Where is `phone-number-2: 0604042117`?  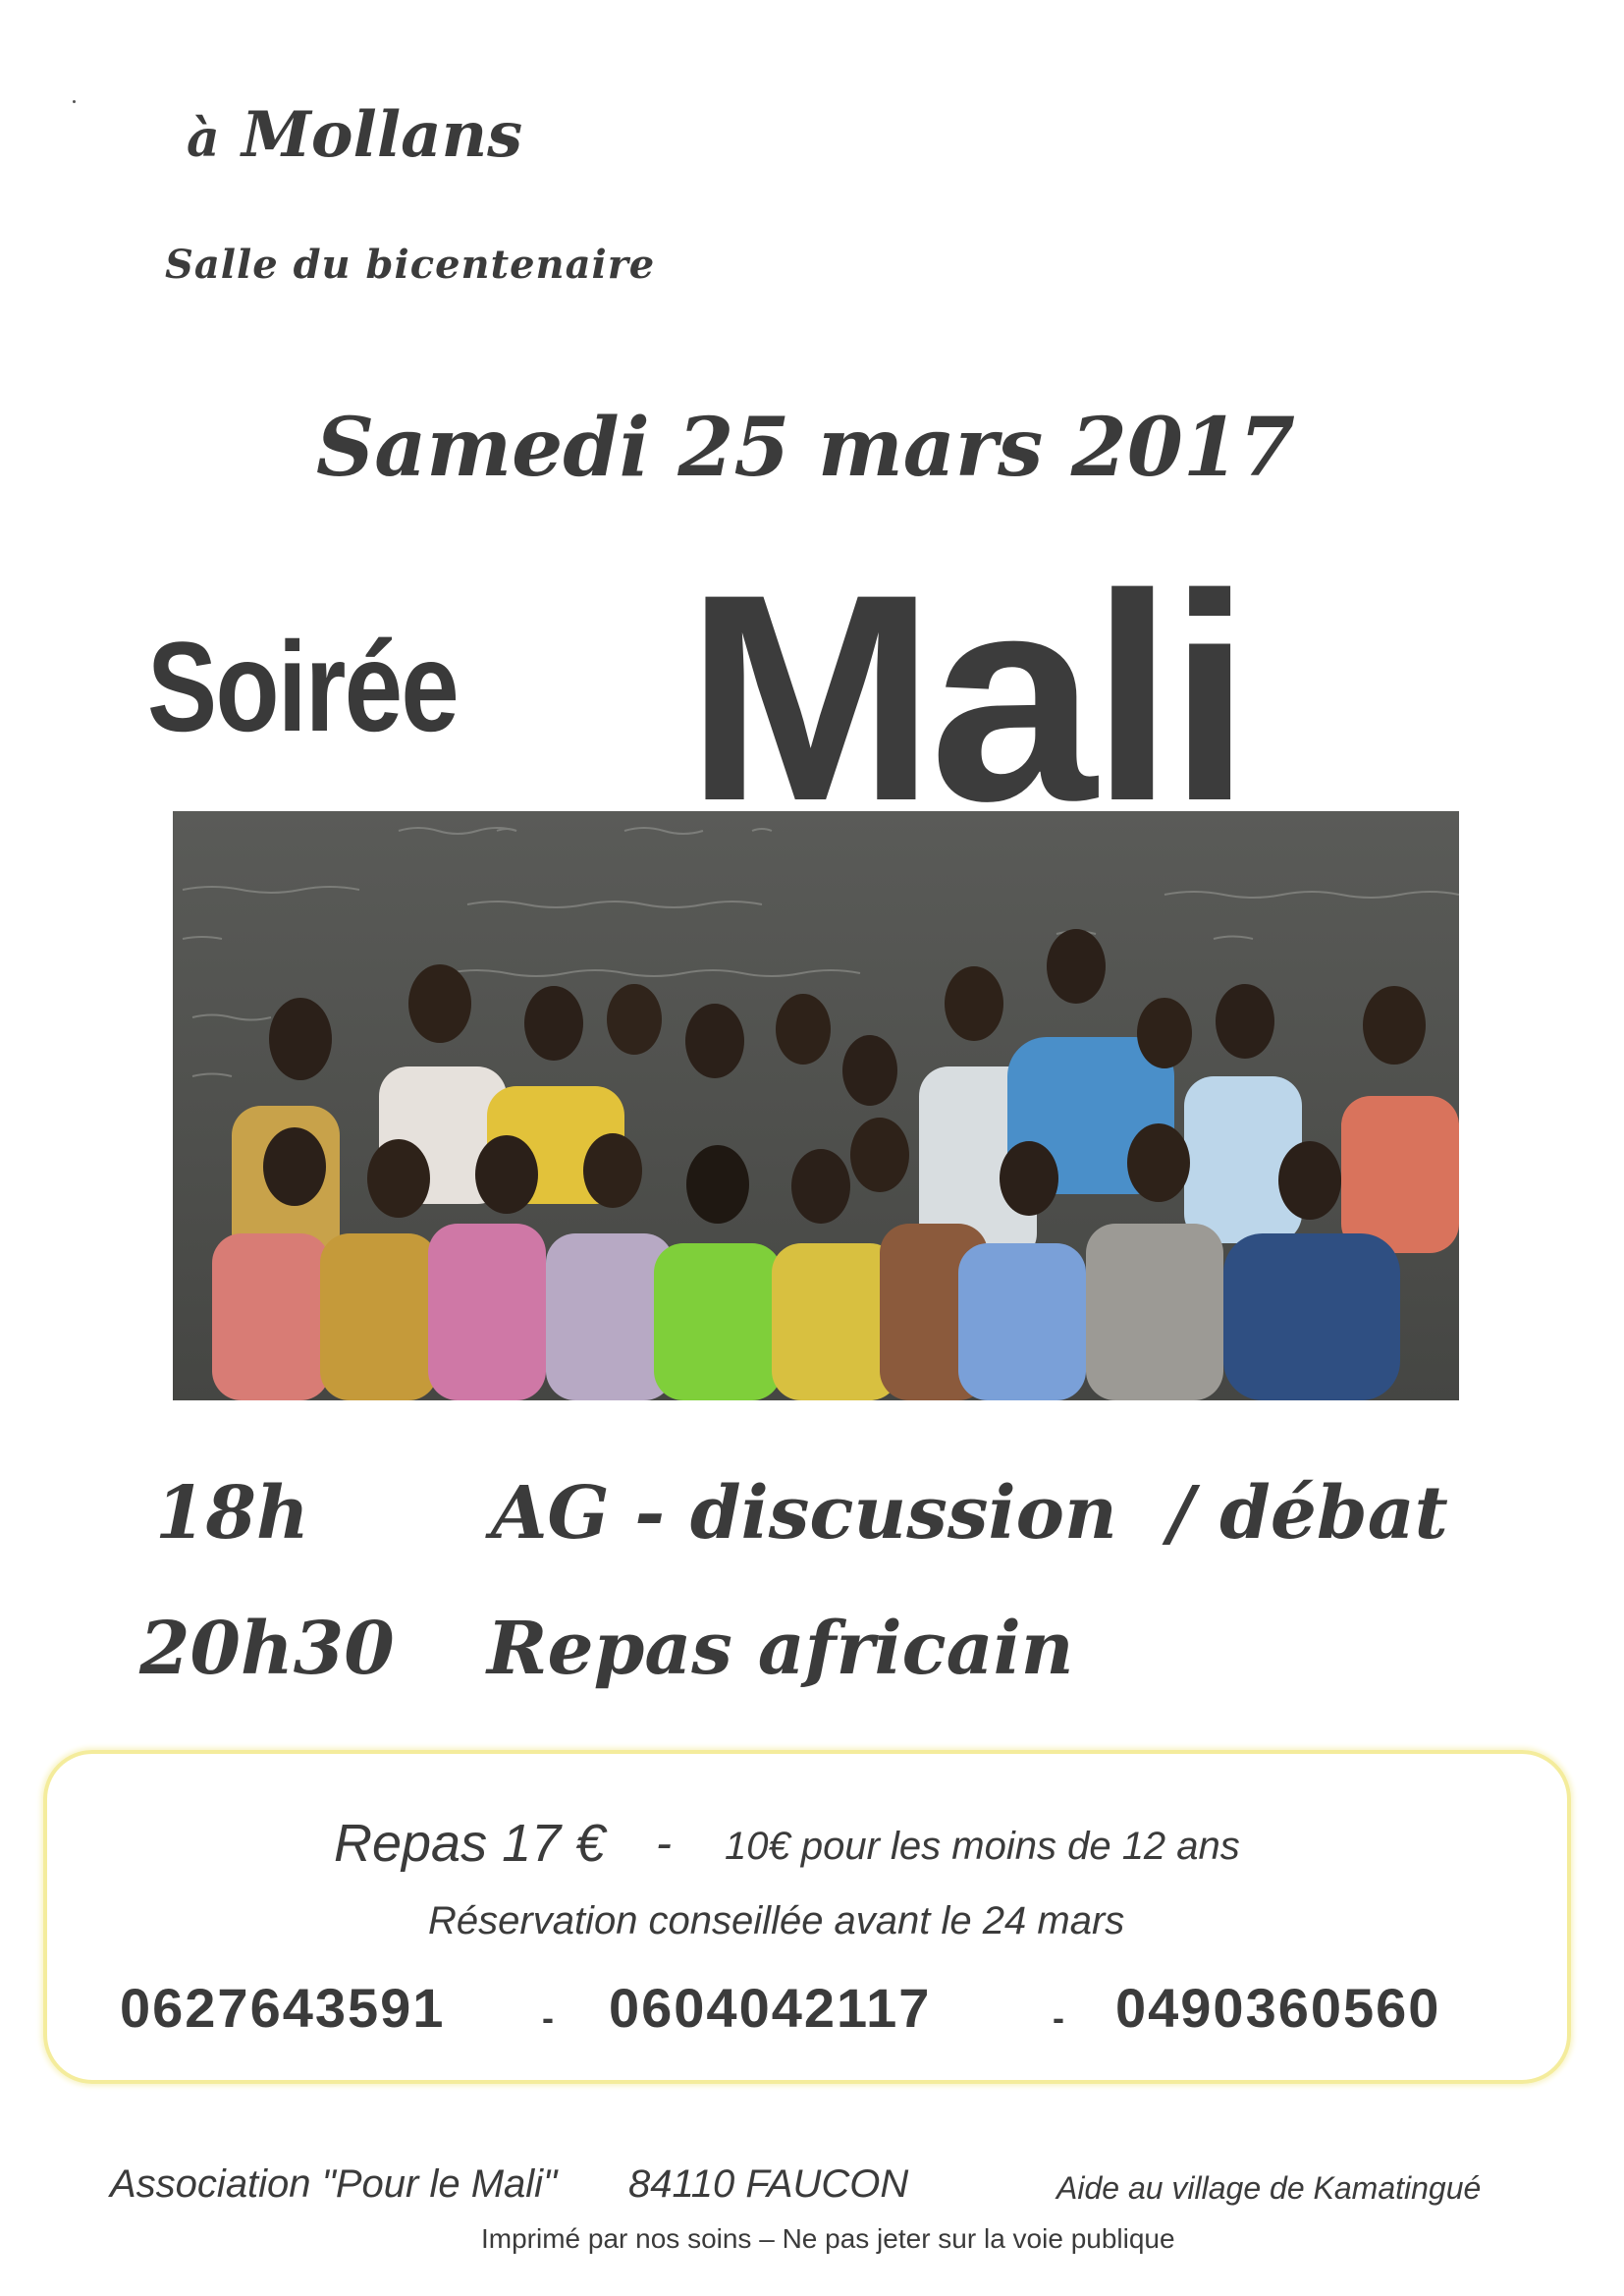 phone-number-2: 0604042117 is located at coordinates (770, 2008).